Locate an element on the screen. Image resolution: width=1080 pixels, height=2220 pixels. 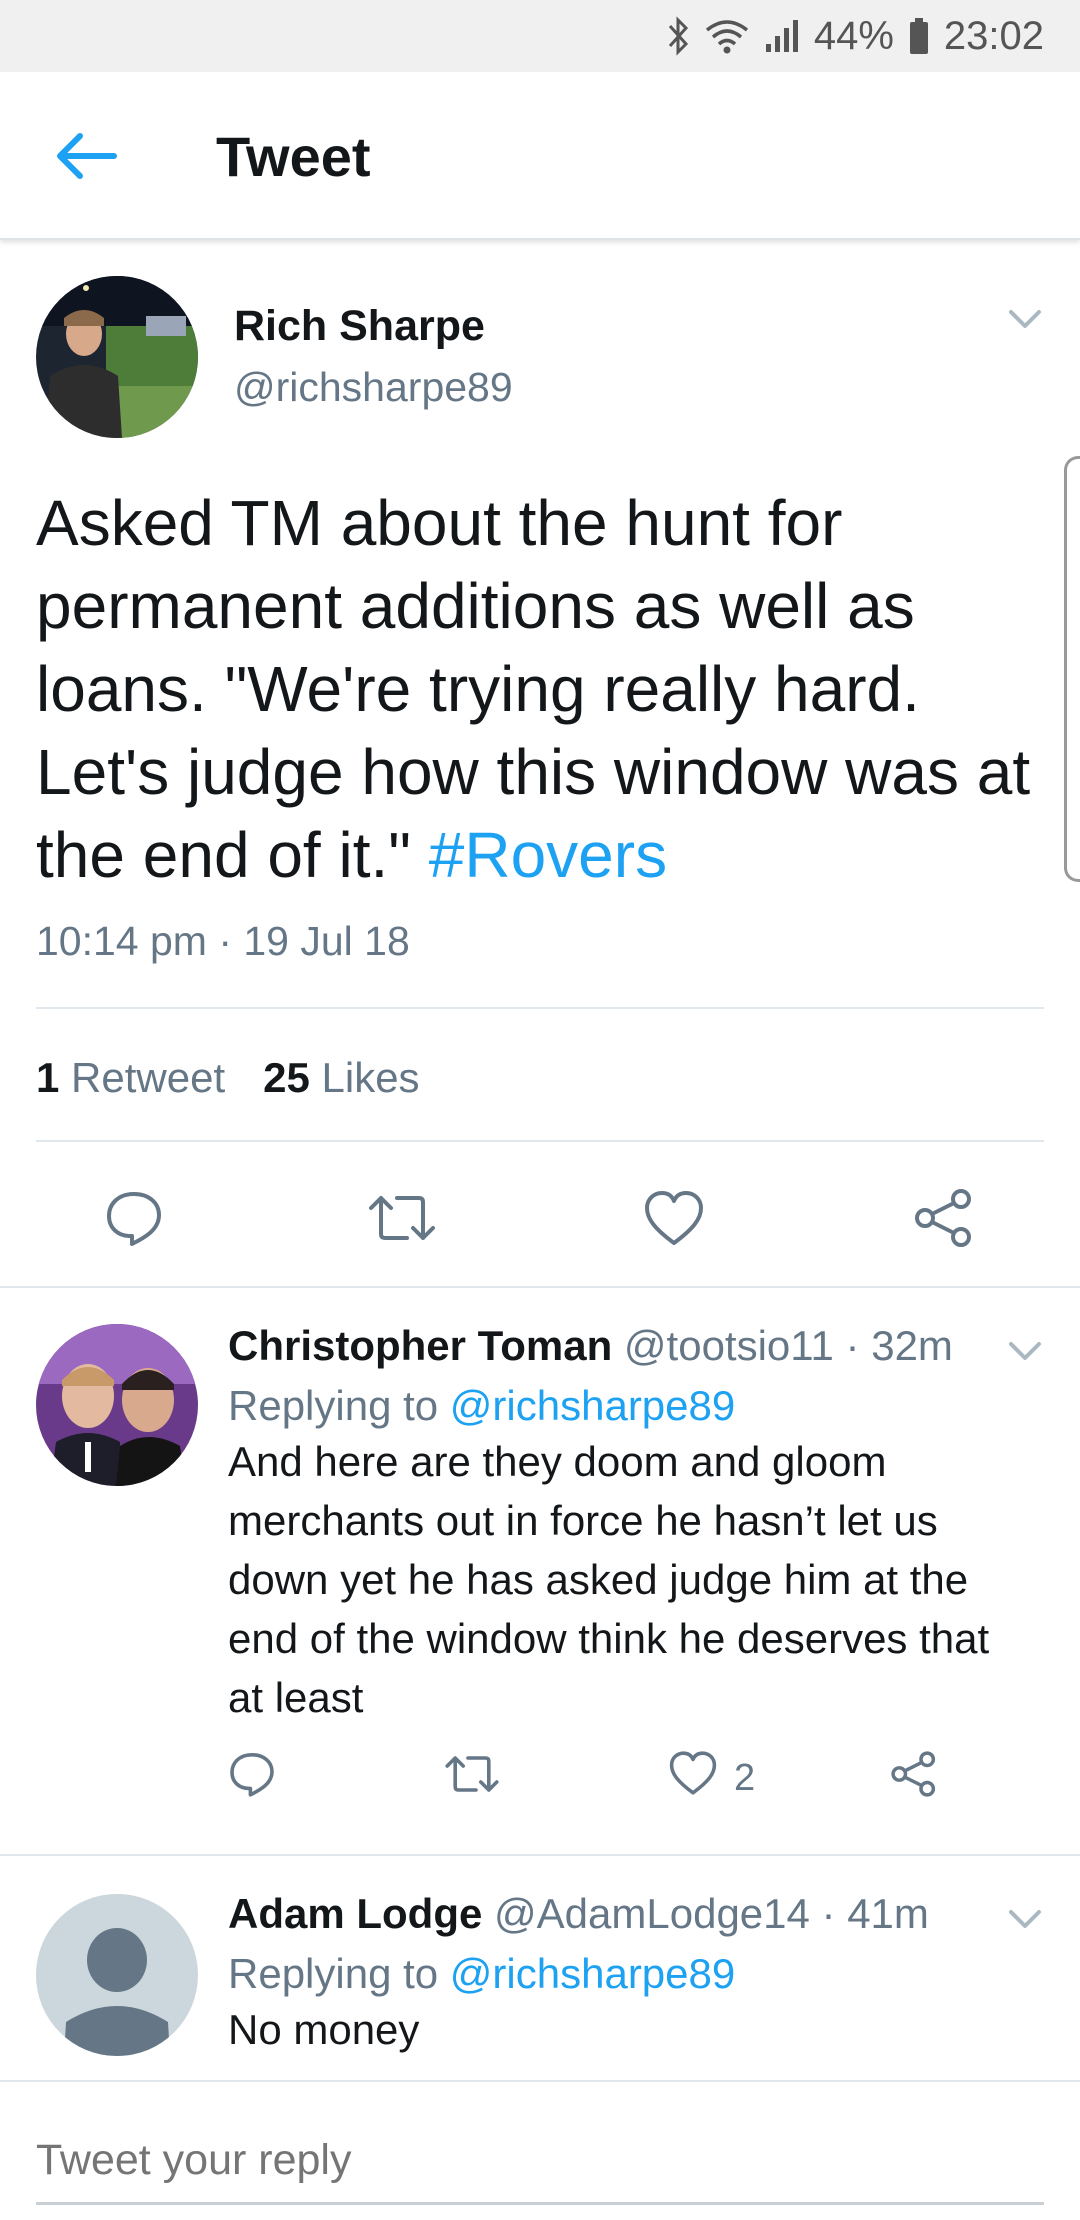
hashtag-link: #Rovers is located at coordinates (548, 855).